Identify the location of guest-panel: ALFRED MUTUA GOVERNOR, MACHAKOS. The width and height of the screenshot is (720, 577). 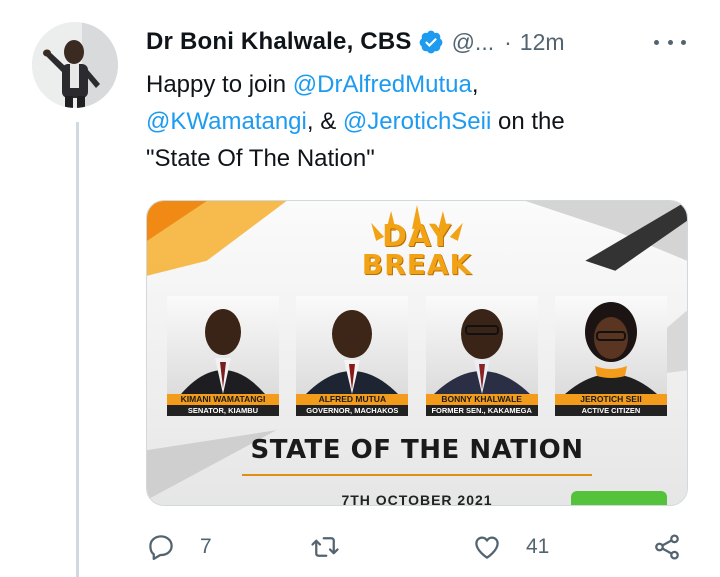
(352, 358).